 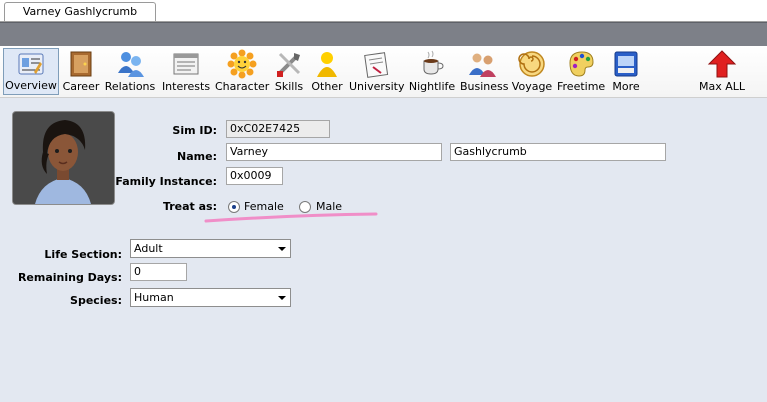 What do you see at coordinates (69, 277) in the screenshot?
I see `remaining-days-label: Remaining Days:` at bounding box center [69, 277].